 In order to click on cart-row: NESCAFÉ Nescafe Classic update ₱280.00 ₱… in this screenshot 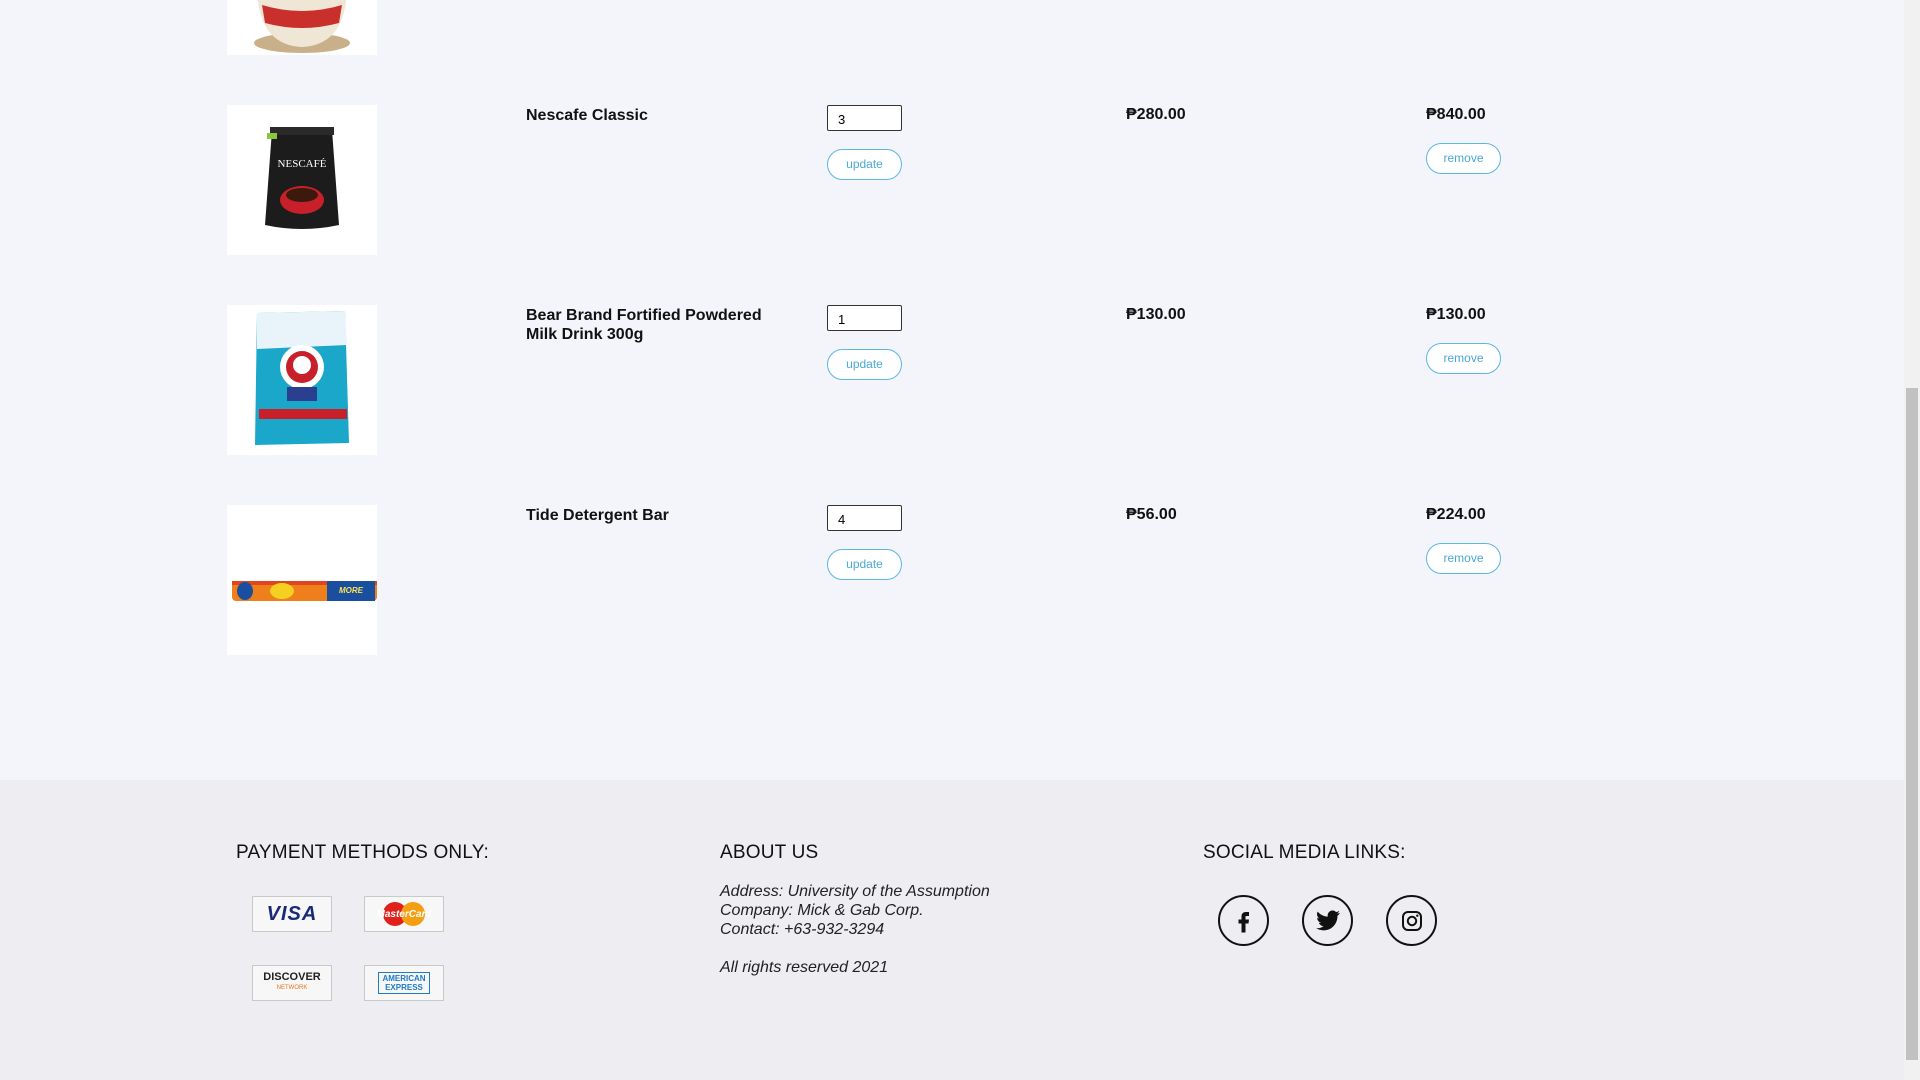, I will do `click(952, 180)`.